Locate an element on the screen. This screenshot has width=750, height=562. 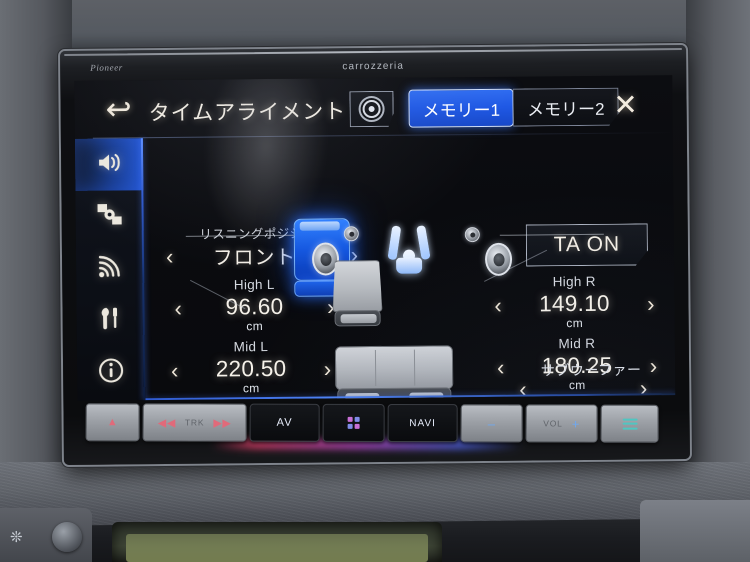
apps-grid-icon is located at coordinates (353, 422).